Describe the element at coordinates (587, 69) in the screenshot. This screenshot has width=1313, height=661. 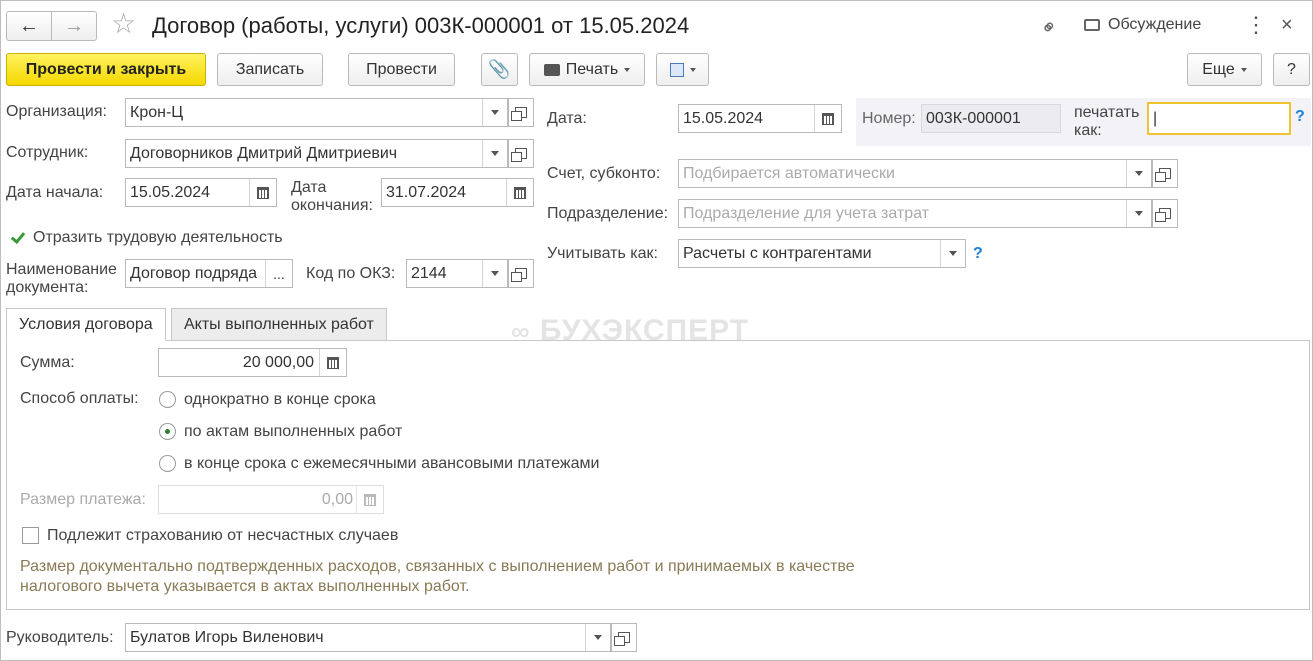
I see `print-button: Печать` at that location.